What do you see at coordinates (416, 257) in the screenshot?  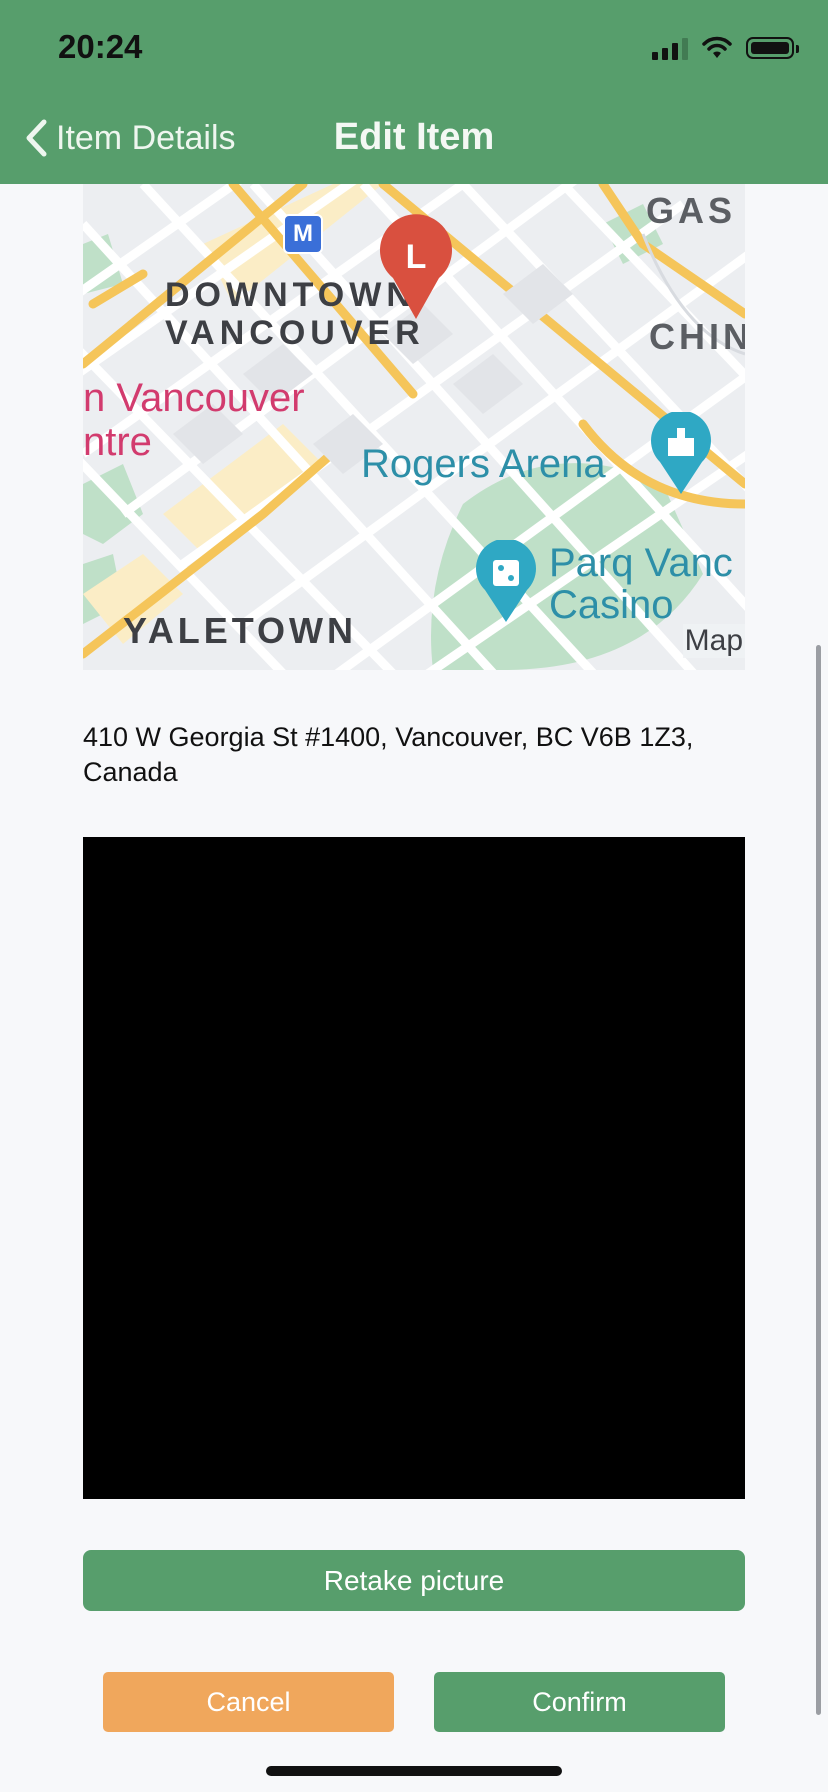 I see `svg-text: L` at bounding box center [416, 257].